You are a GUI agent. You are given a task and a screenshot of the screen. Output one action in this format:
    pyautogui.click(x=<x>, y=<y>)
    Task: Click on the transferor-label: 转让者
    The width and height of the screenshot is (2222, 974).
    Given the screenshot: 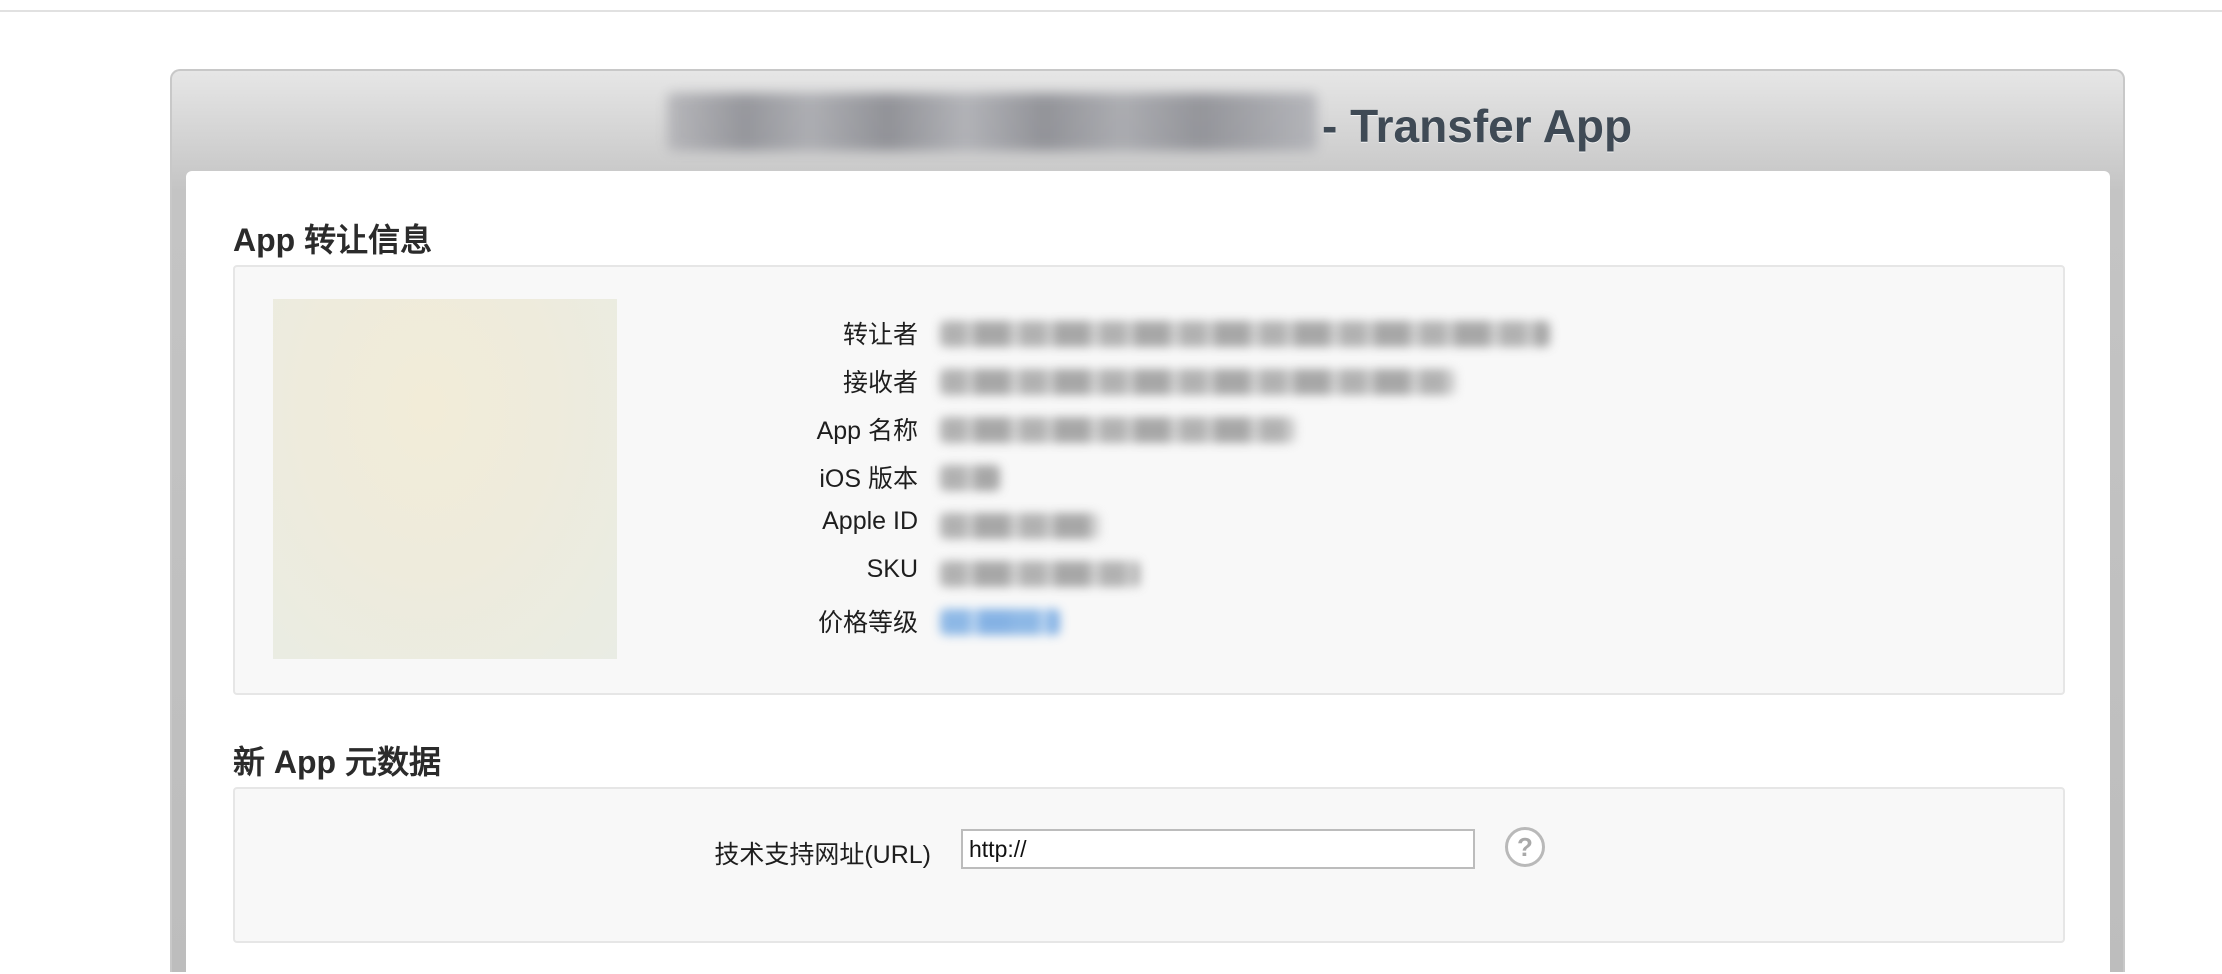 What is the action you would take?
    pyautogui.click(x=880, y=335)
    